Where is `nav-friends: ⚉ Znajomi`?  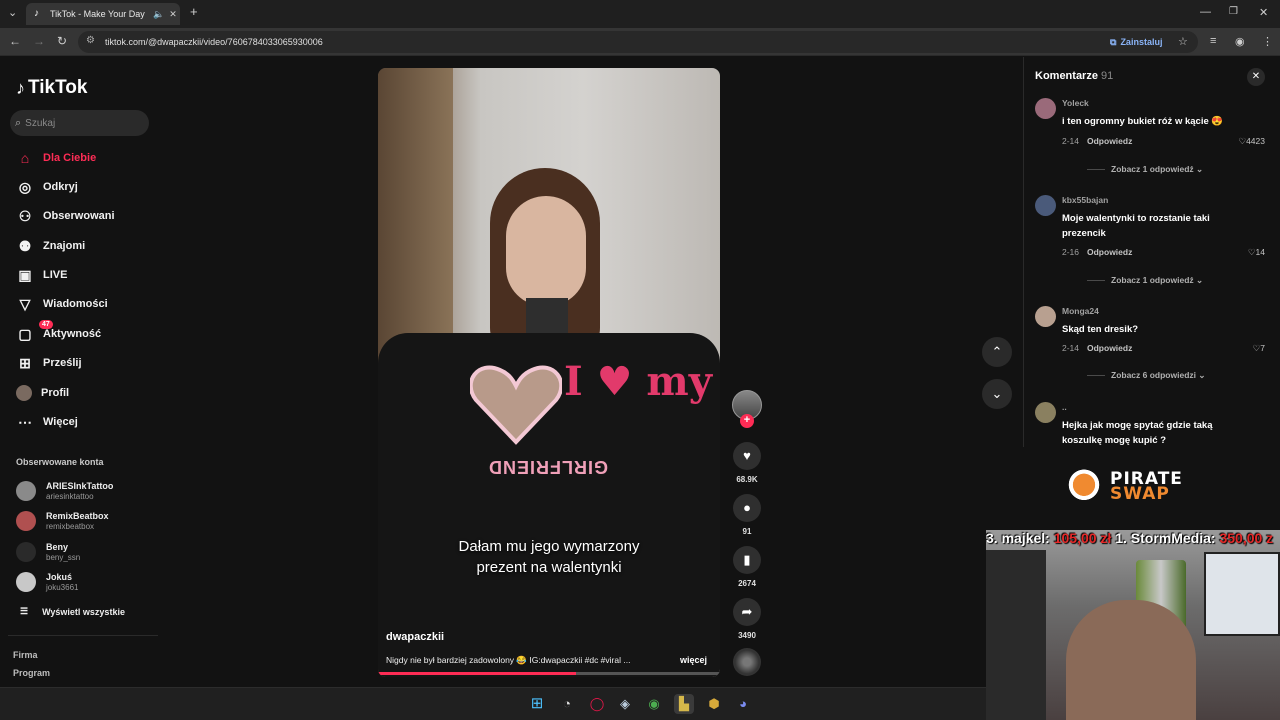
nav-friends: ⚉ Znajomi is located at coordinates (50, 246).